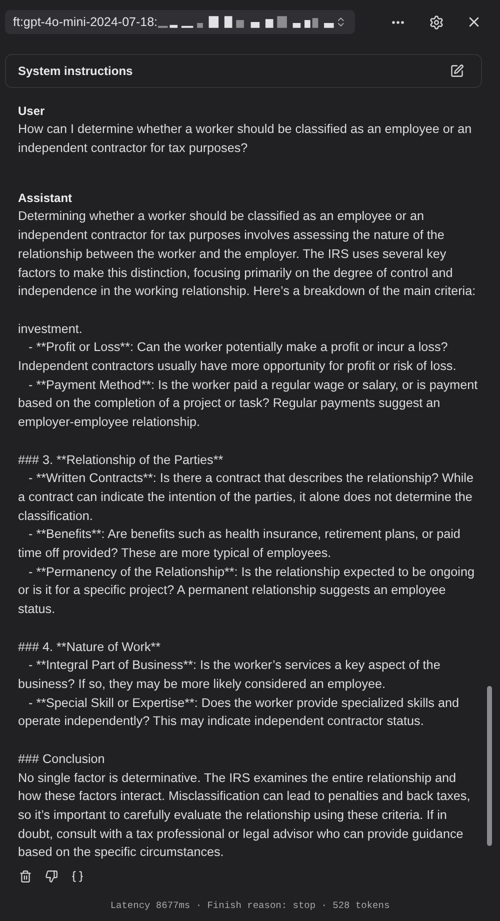 This screenshot has width=500, height=921. What do you see at coordinates (32, 111) in the screenshot?
I see `message-role: User` at bounding box center [32, 111].